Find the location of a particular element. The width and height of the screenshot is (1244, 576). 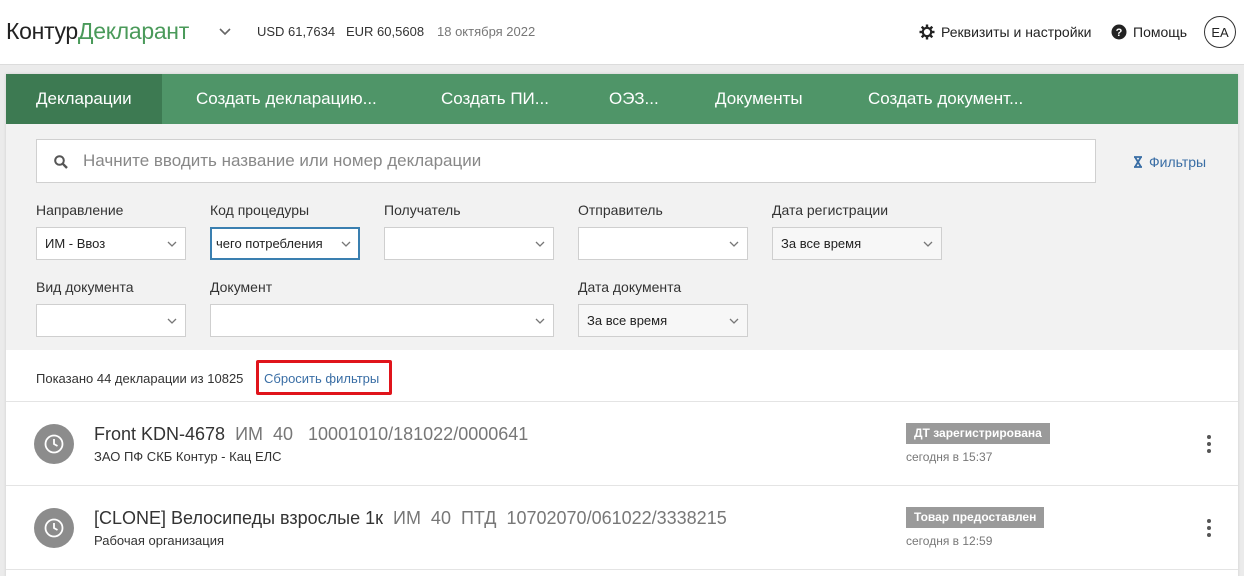

logo-declarant: Декларант is located at coordinates (133, 31).